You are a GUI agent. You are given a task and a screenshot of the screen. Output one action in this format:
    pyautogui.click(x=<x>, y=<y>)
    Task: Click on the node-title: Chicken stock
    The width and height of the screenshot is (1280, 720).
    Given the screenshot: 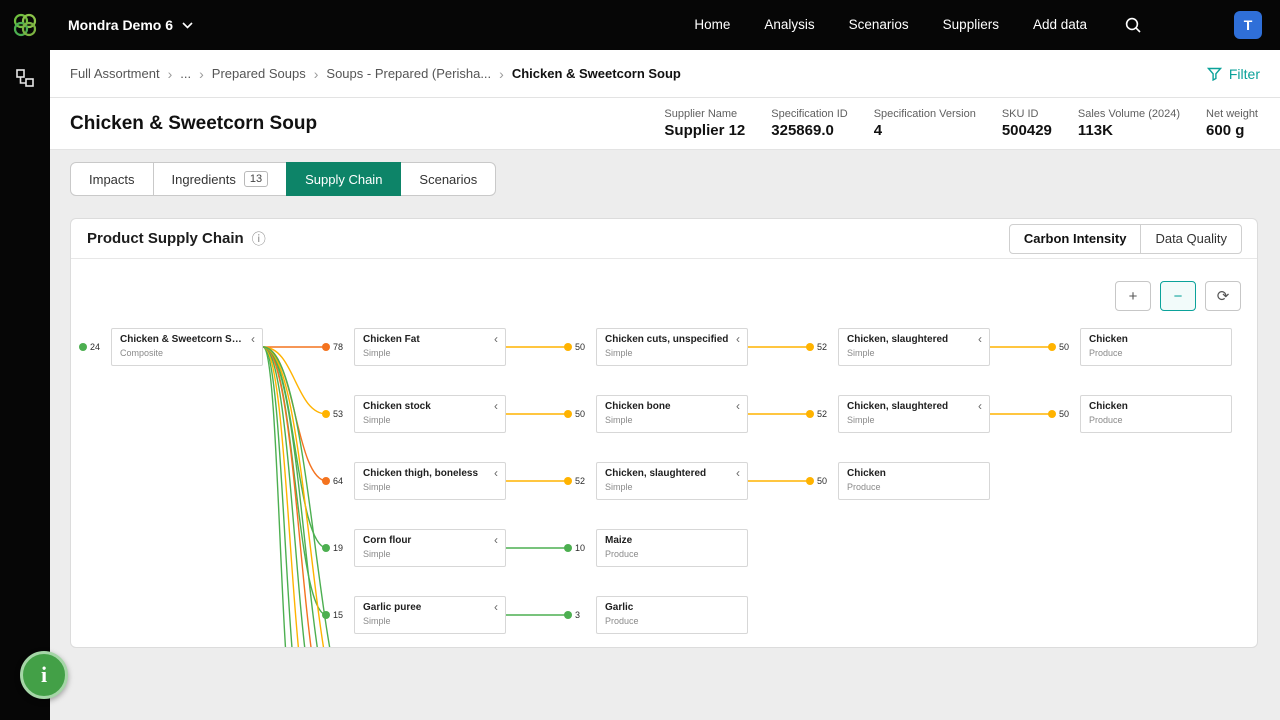 What is the action you would take?
    pyautogui.click(x=397, y=406)
    